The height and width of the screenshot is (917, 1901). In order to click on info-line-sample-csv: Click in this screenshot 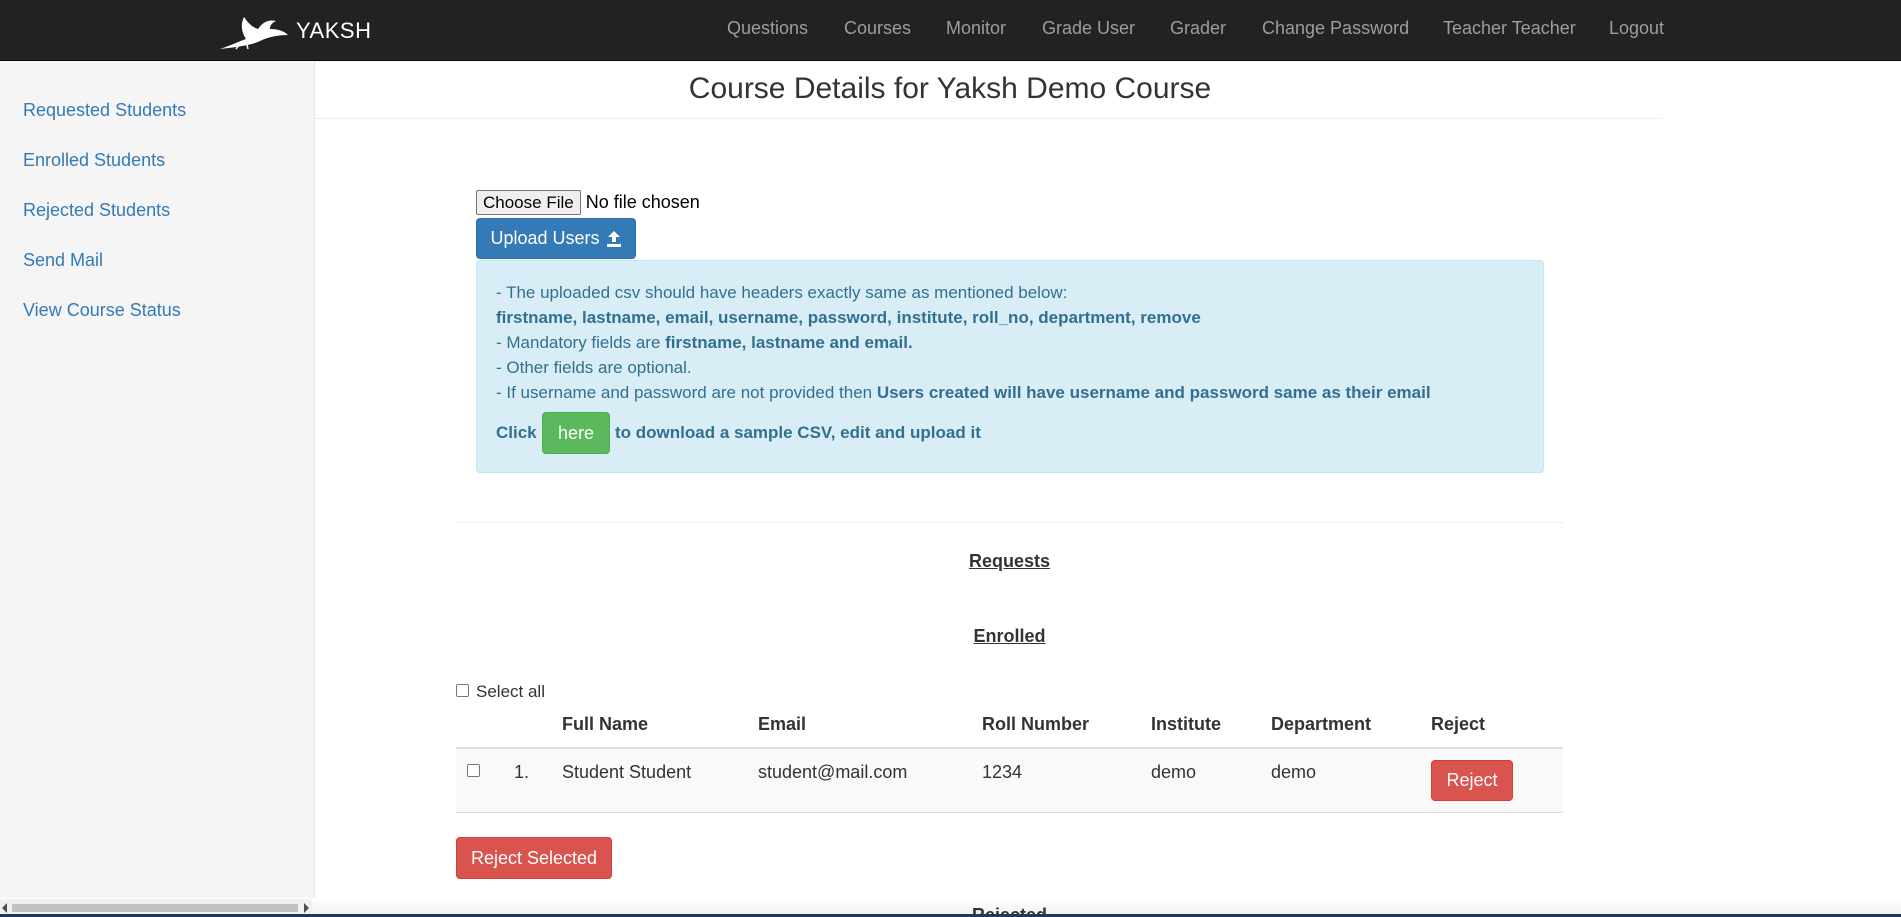, I will do `click(516, 433)`.